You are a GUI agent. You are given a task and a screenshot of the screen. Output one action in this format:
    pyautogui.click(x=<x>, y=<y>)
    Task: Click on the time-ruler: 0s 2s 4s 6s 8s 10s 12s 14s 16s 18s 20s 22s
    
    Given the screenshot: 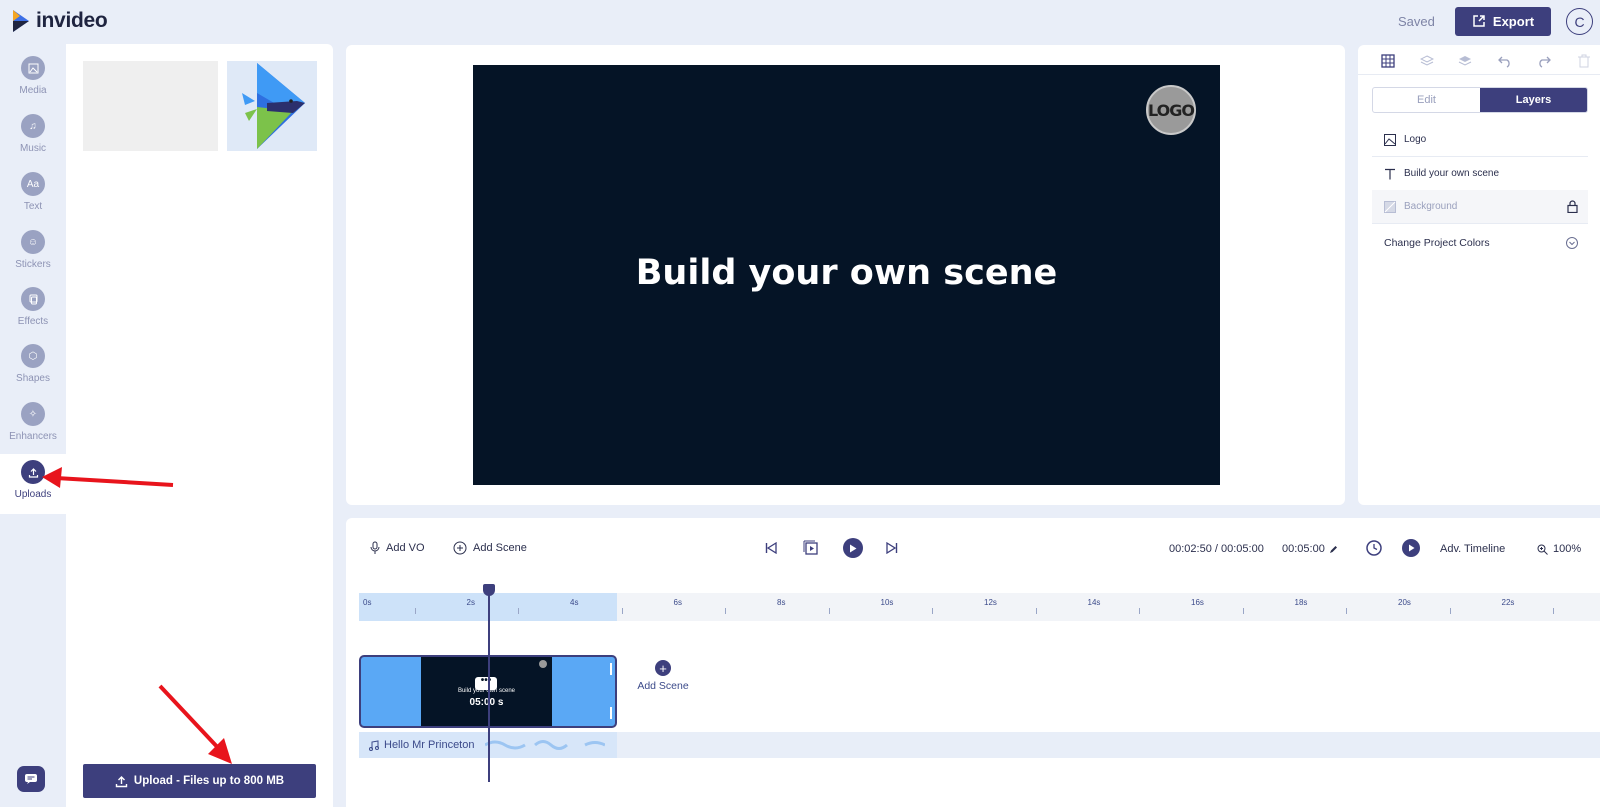 What is the action you would take?
    pyautogui.click(x=979, y=607)
    